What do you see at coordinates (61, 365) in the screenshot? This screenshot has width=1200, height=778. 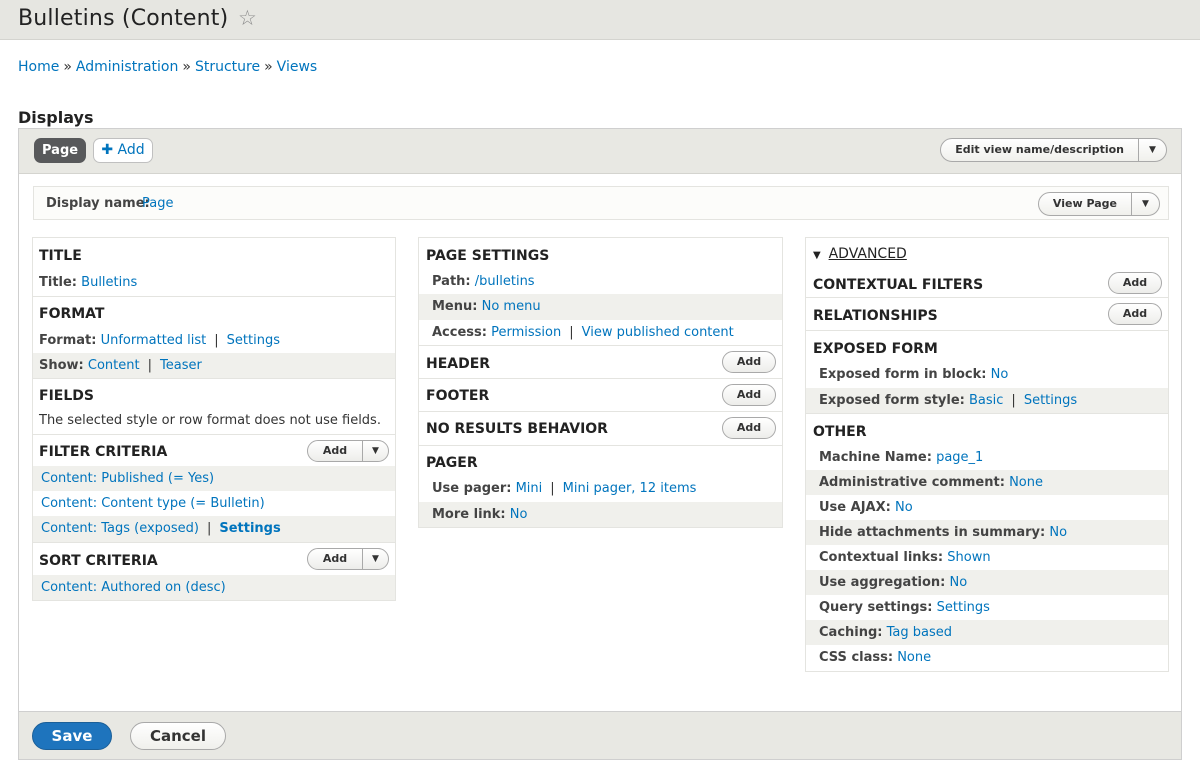 I see `show-label: Show:` at bounding box center [61, 365].